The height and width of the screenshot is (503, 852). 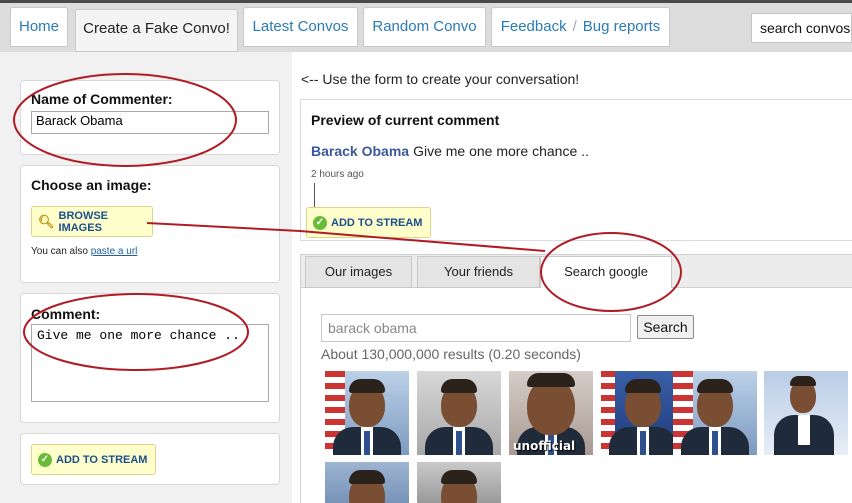 I want to click on nav-create-convo: Create a Fake Convo!, so click(x=156, y=30).